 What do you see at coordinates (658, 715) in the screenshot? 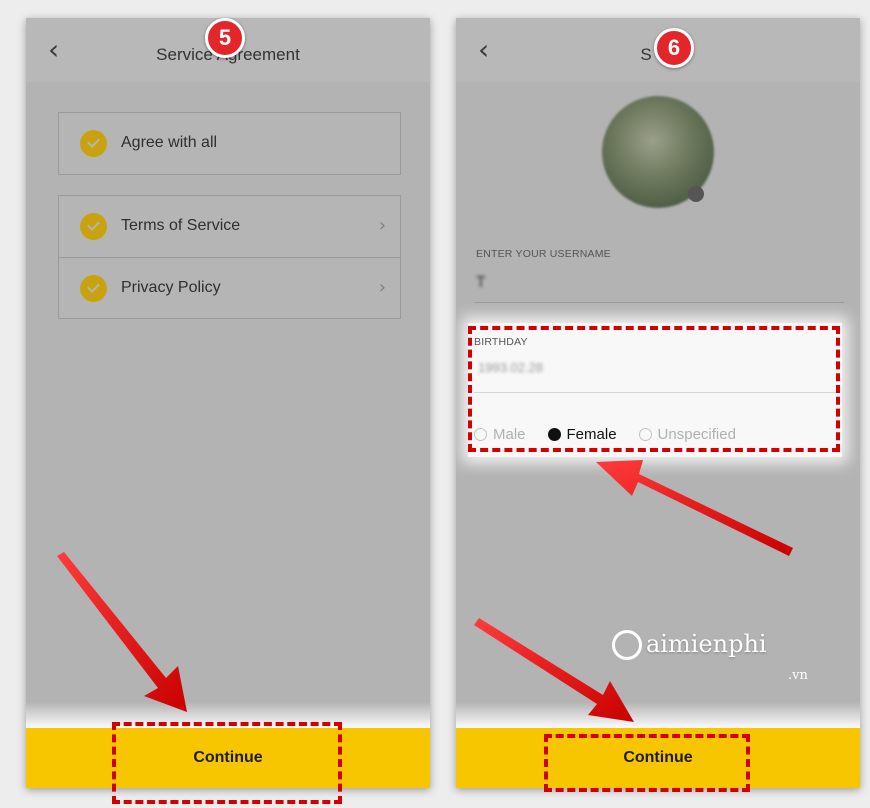
I see `continue-highlight-glow` at bounding box center [658, 715].